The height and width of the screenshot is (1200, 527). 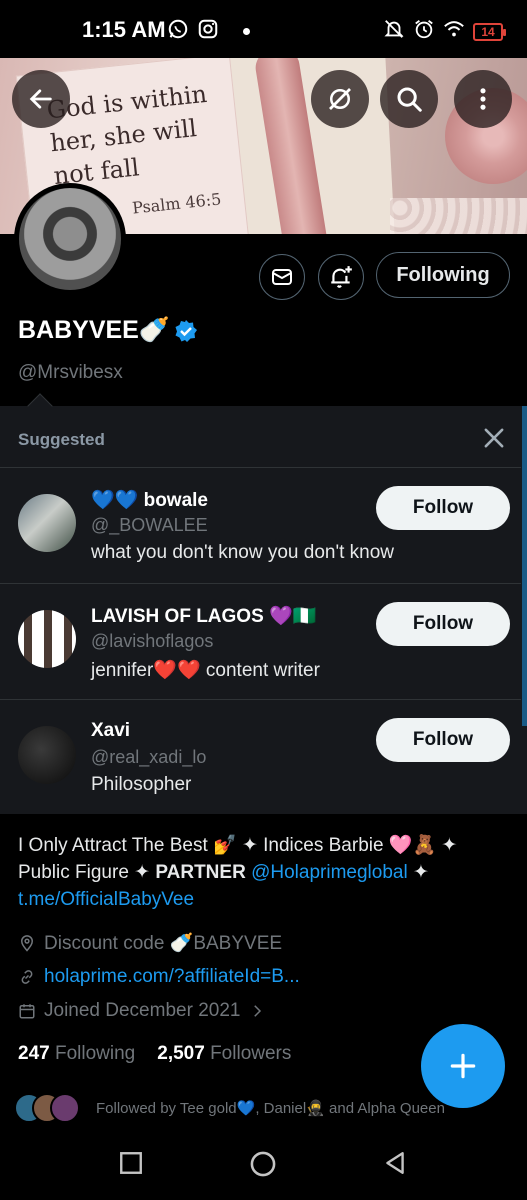 I want to click on following-count-link: 247 Following, so click(x=76, y=1054).